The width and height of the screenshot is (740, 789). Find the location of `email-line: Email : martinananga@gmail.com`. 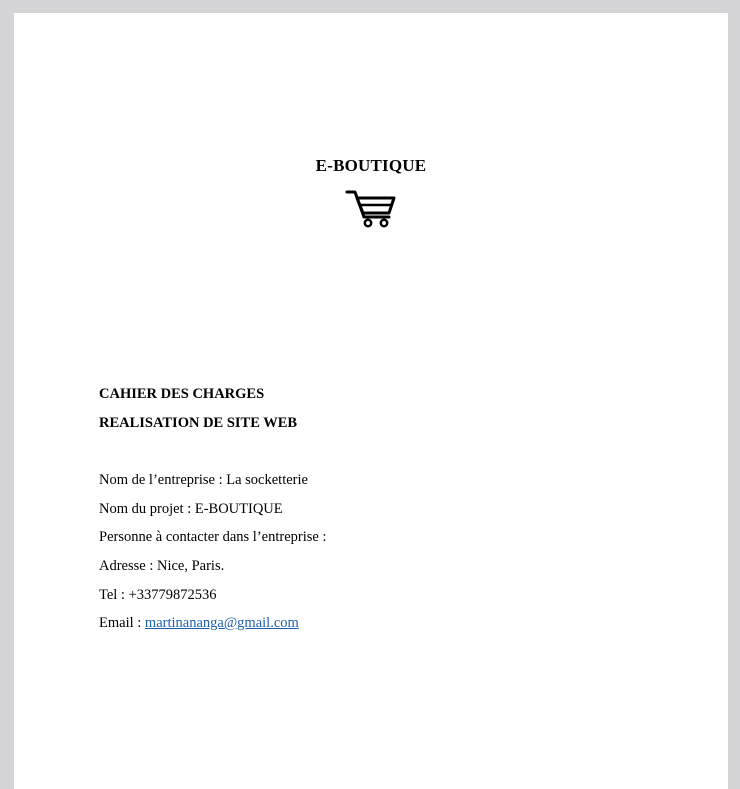

email-line: Email : martinananga@gmail.com is located at coordinates (199, 623).